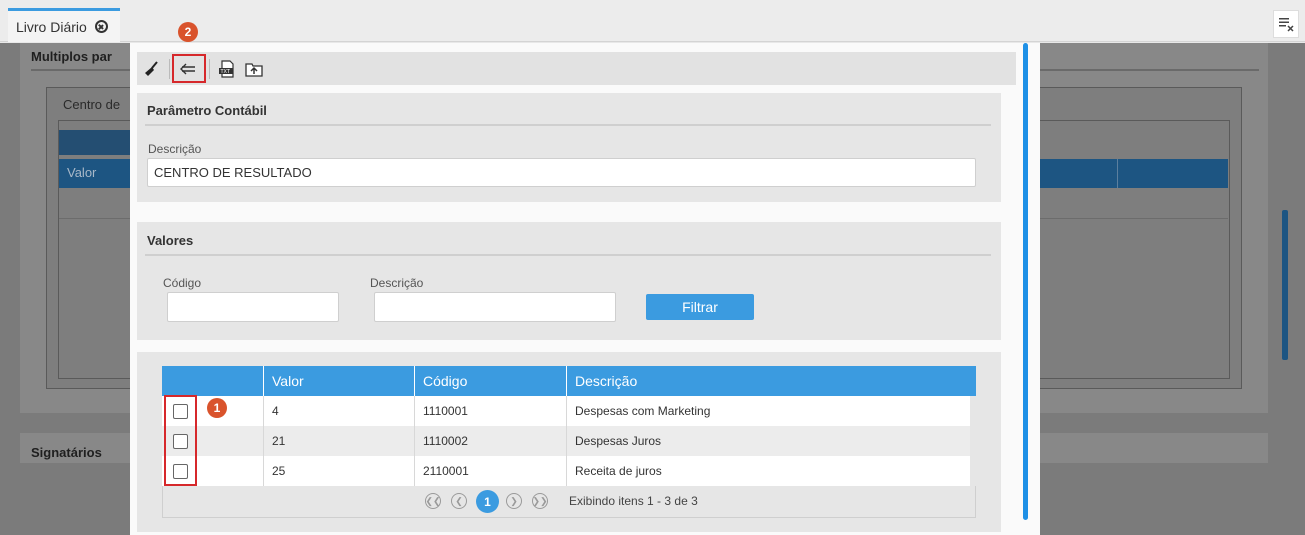  I want to click on table-row: 25 2110001 Receita de juros, so click(566, 471).